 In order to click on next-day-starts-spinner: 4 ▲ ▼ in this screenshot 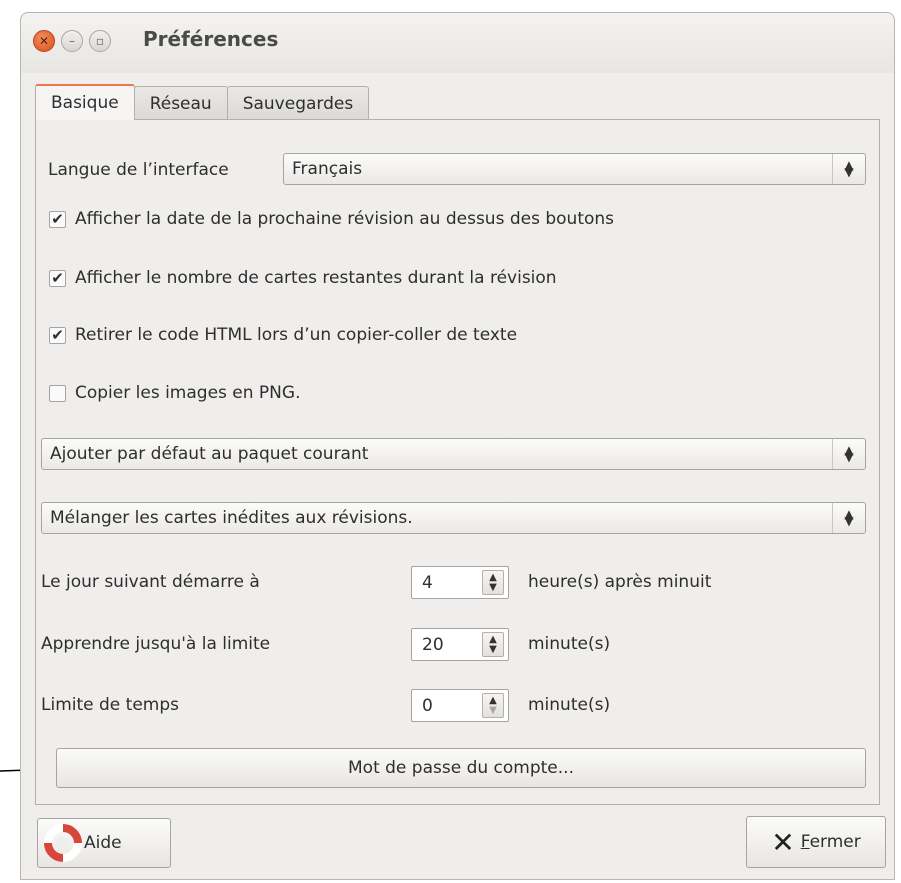, I will do `click(460, 582)`.